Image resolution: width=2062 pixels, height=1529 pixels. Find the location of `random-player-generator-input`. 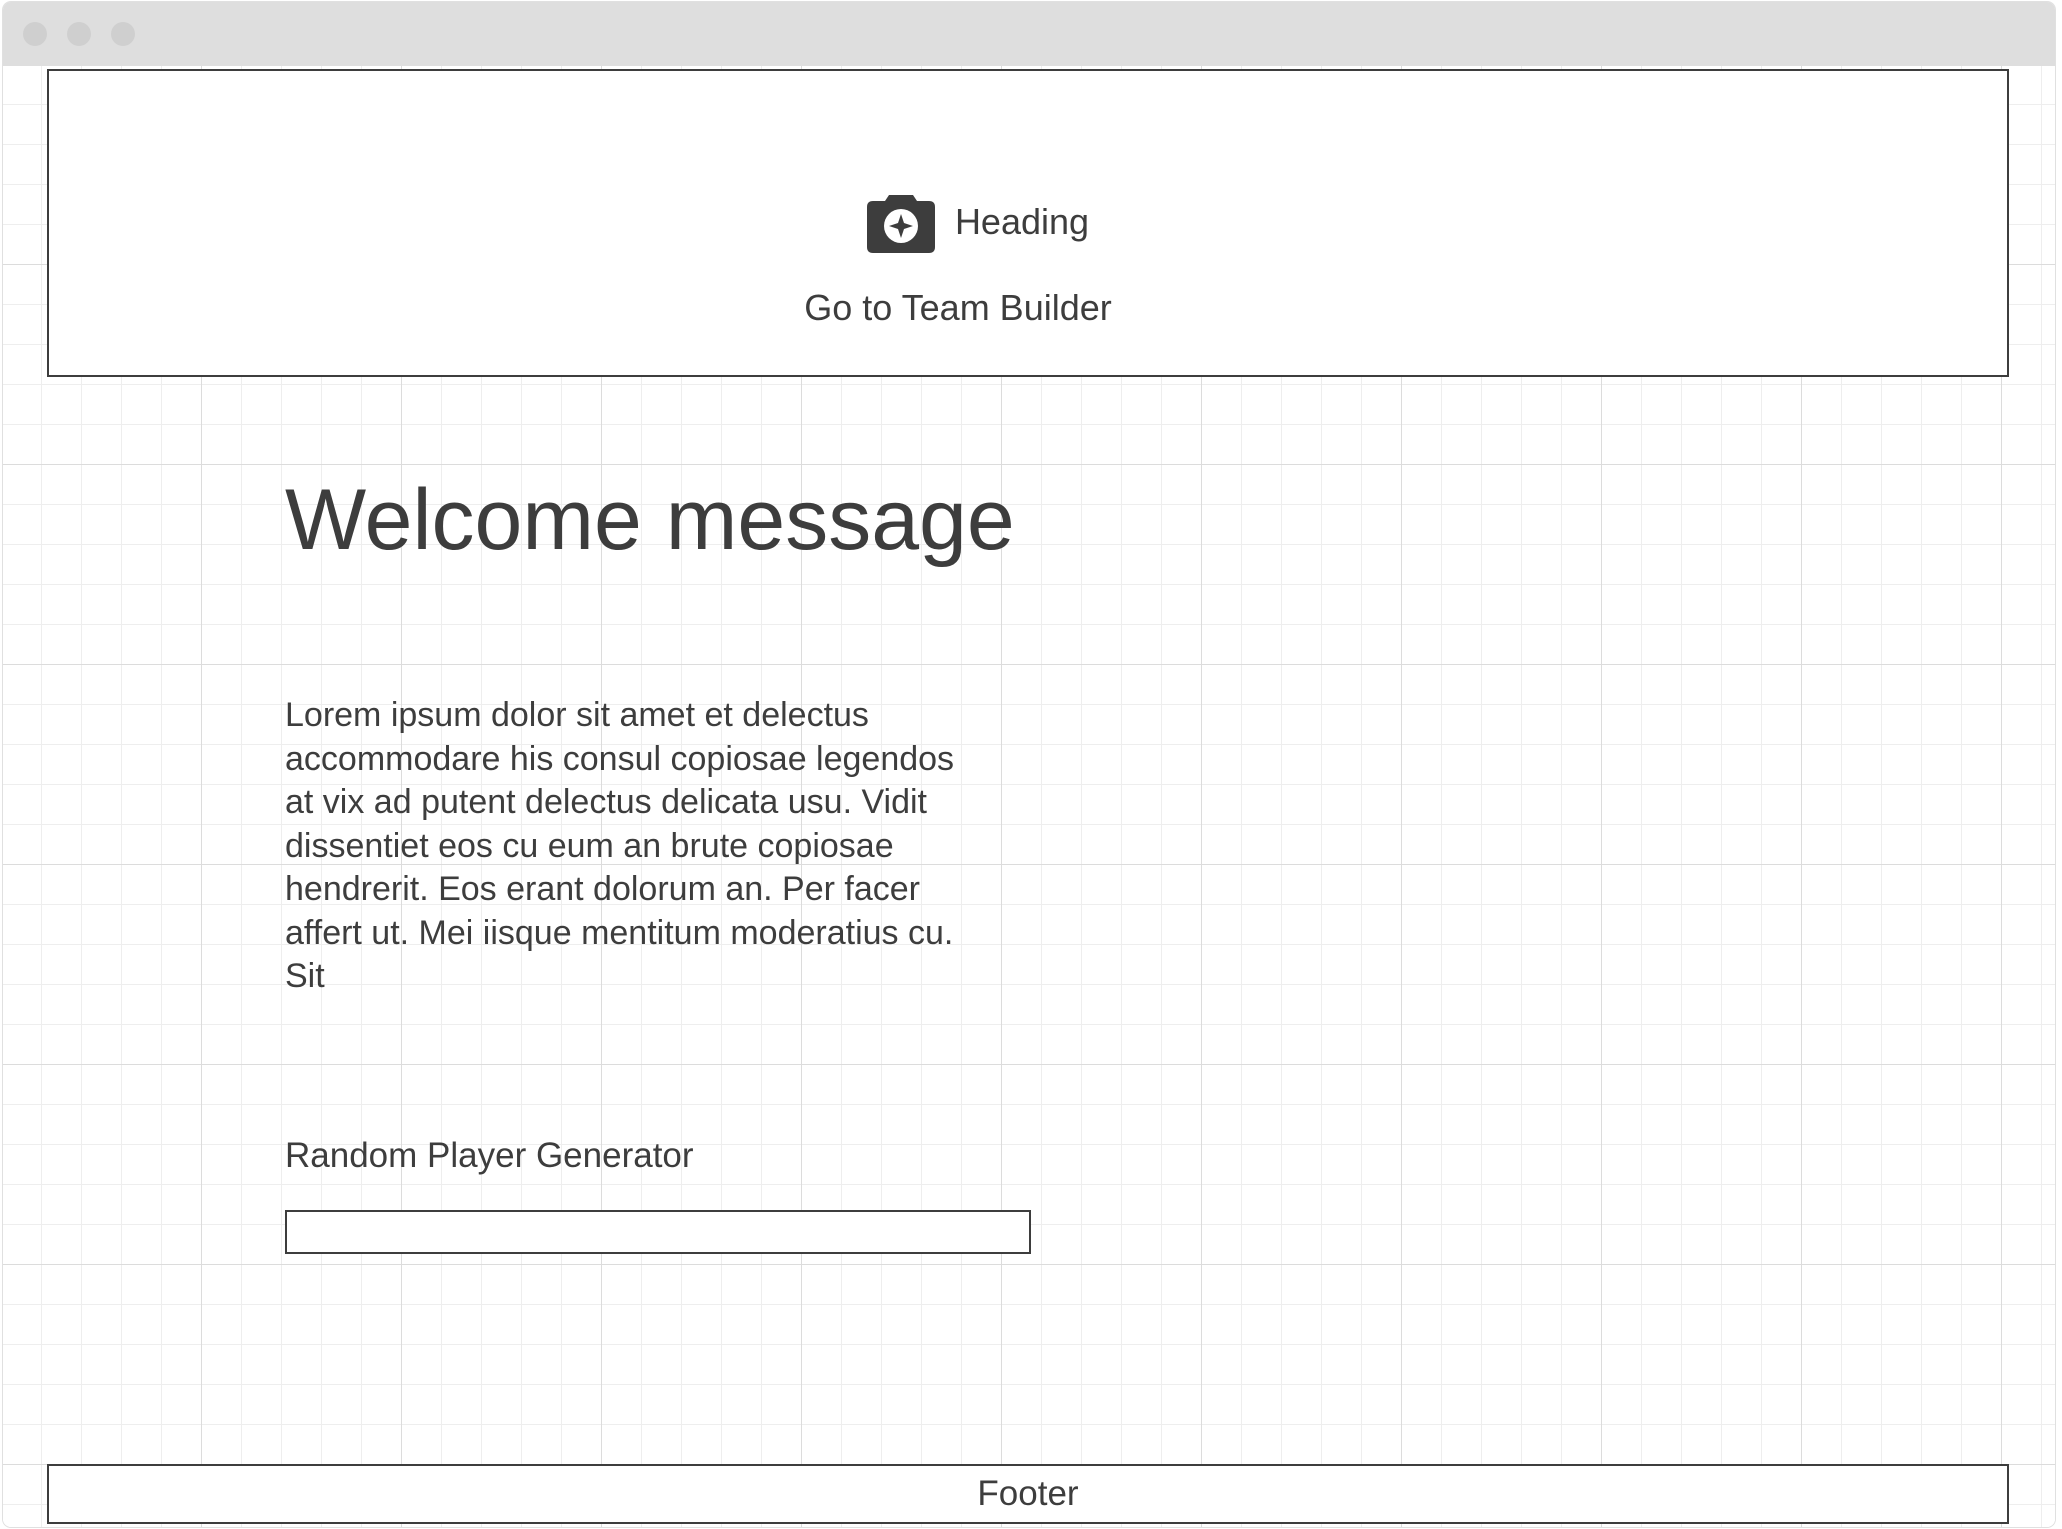

random-player-generator-input is located at coordinates (658, 1232).